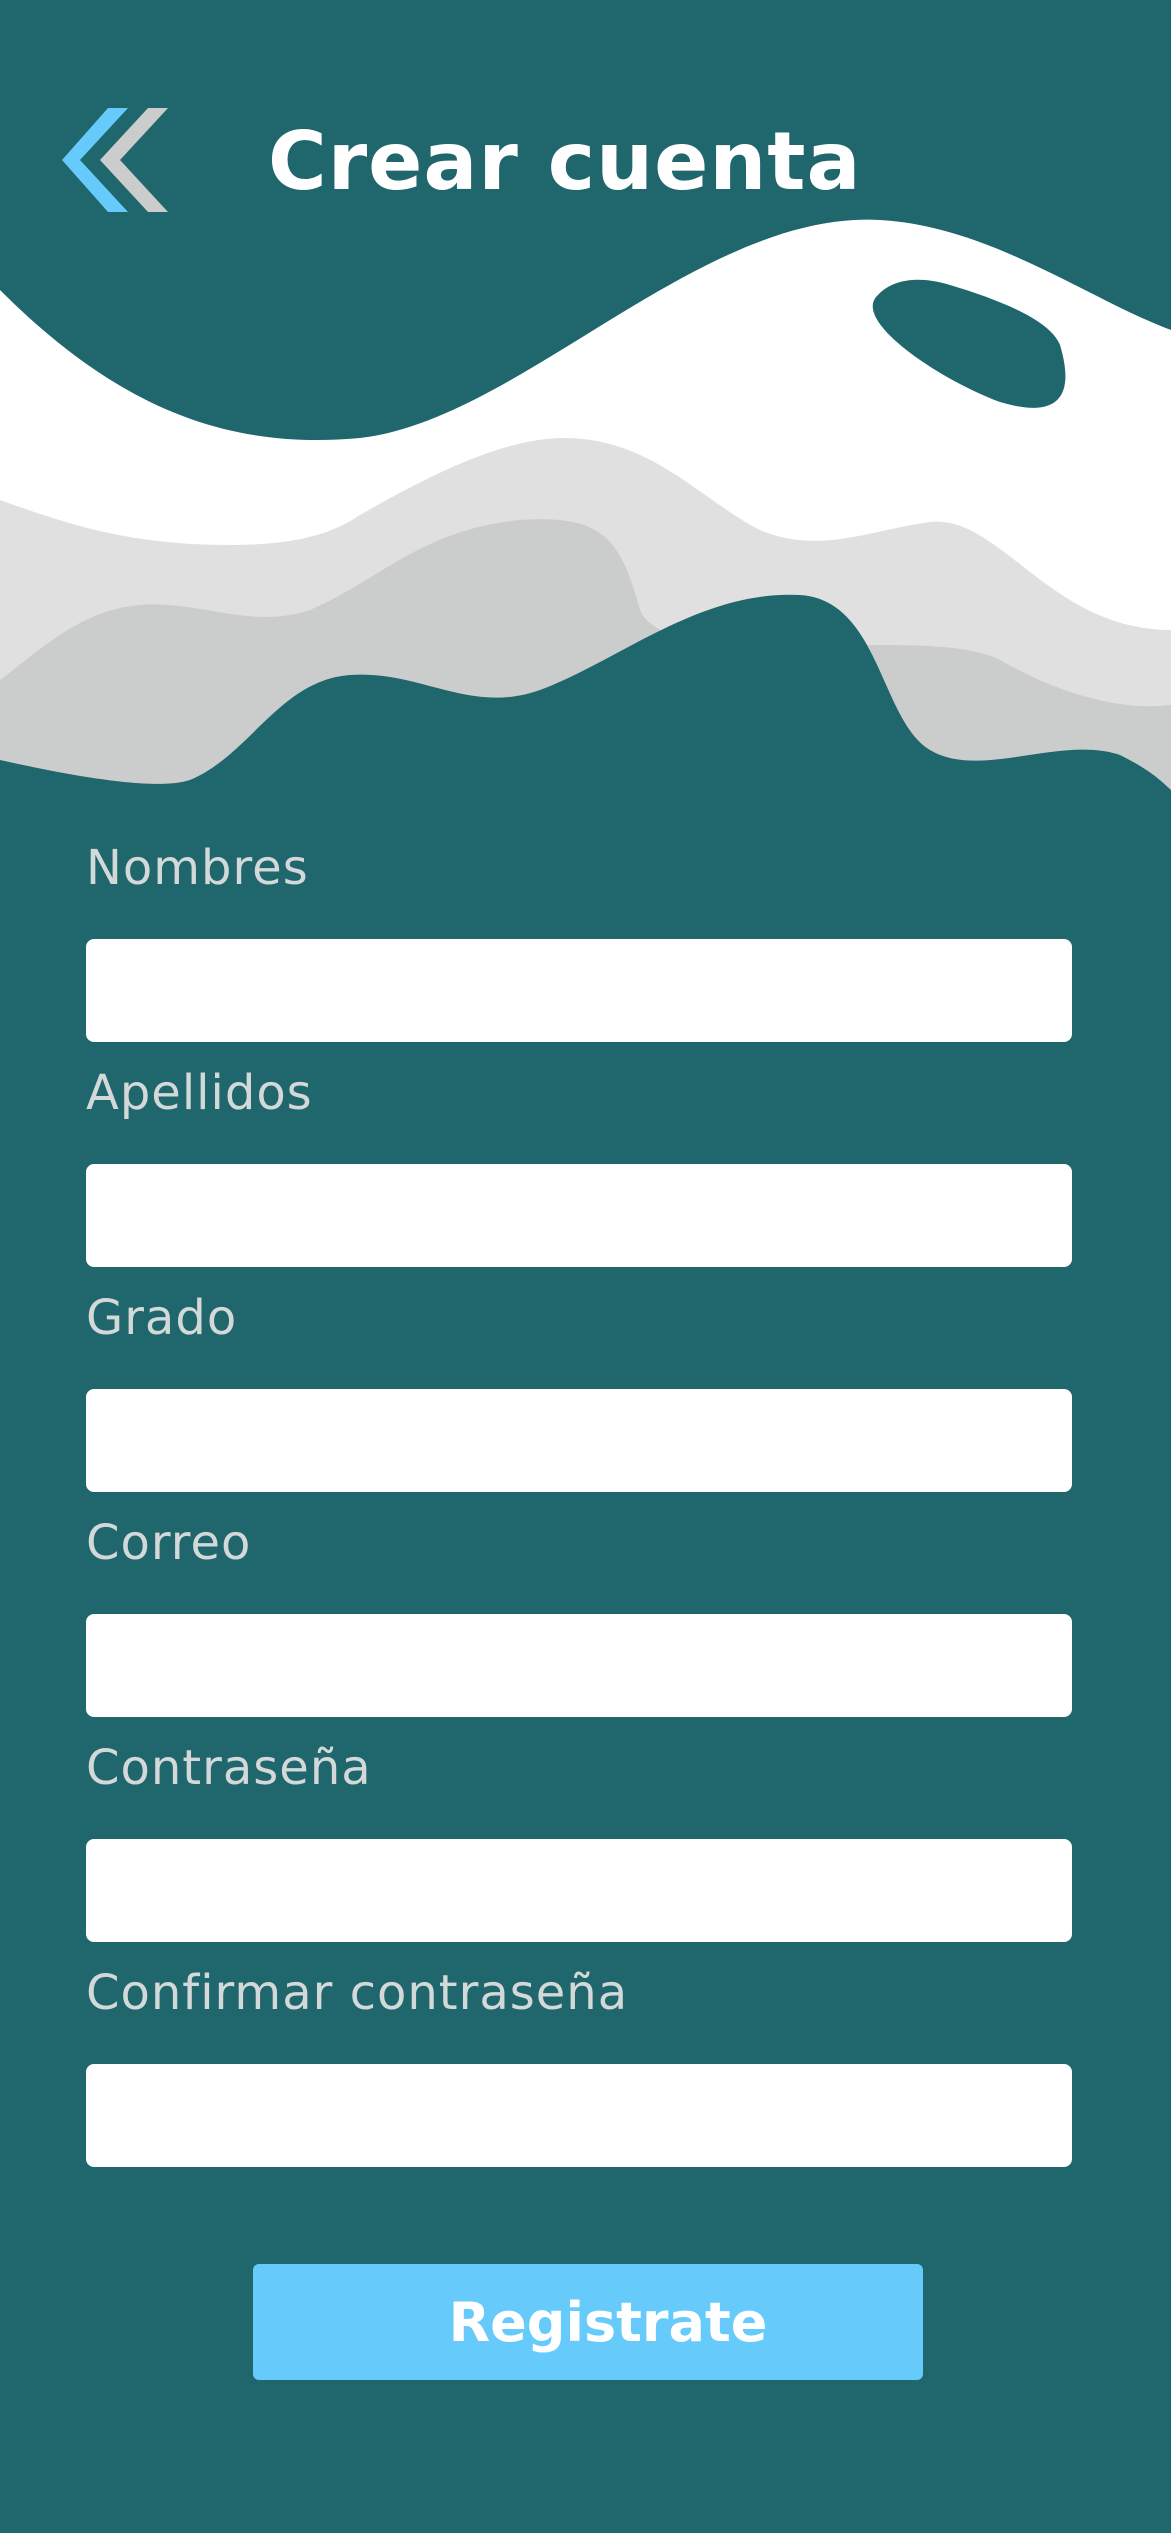 Image resolution: width=1171 pixels, height=2533 pixels. I want to click on field-grado: Grado, so click(579, 1402).